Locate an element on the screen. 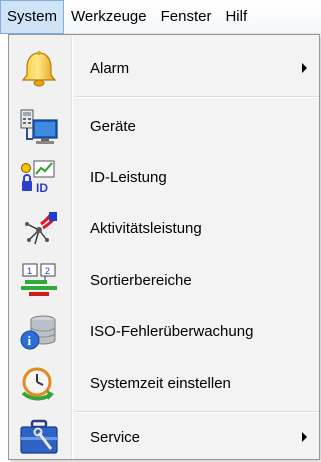  id-performance-icon: ID is located at coordinates (39, 178).